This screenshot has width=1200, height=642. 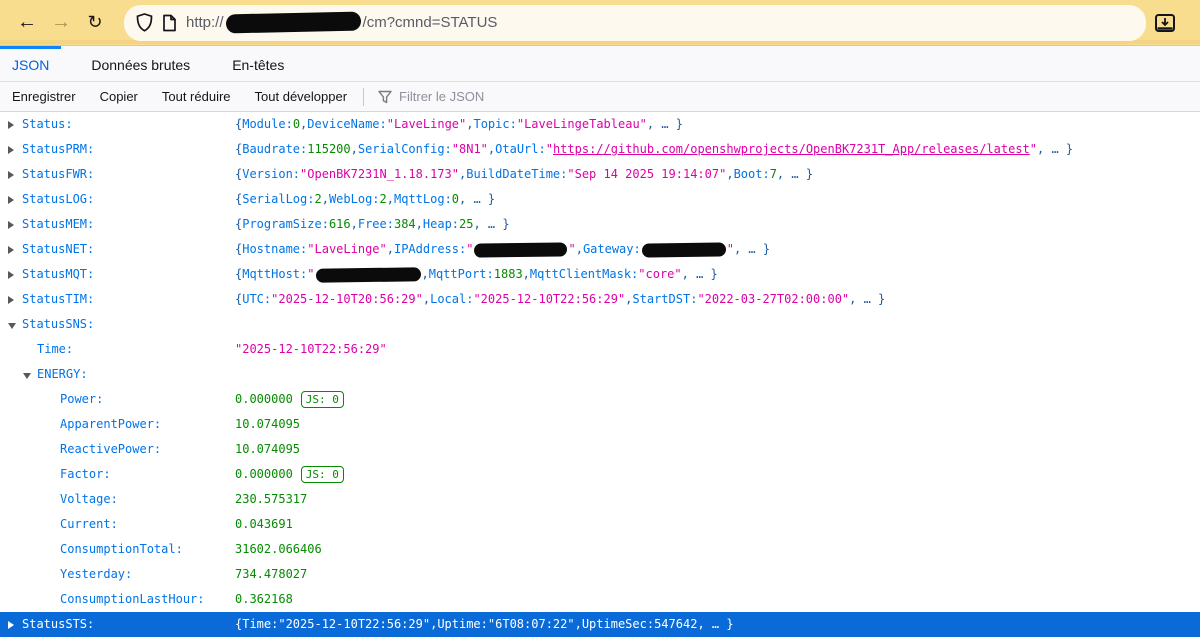 I want to click on json-value: 0.362168, so click(x=264, y=599).